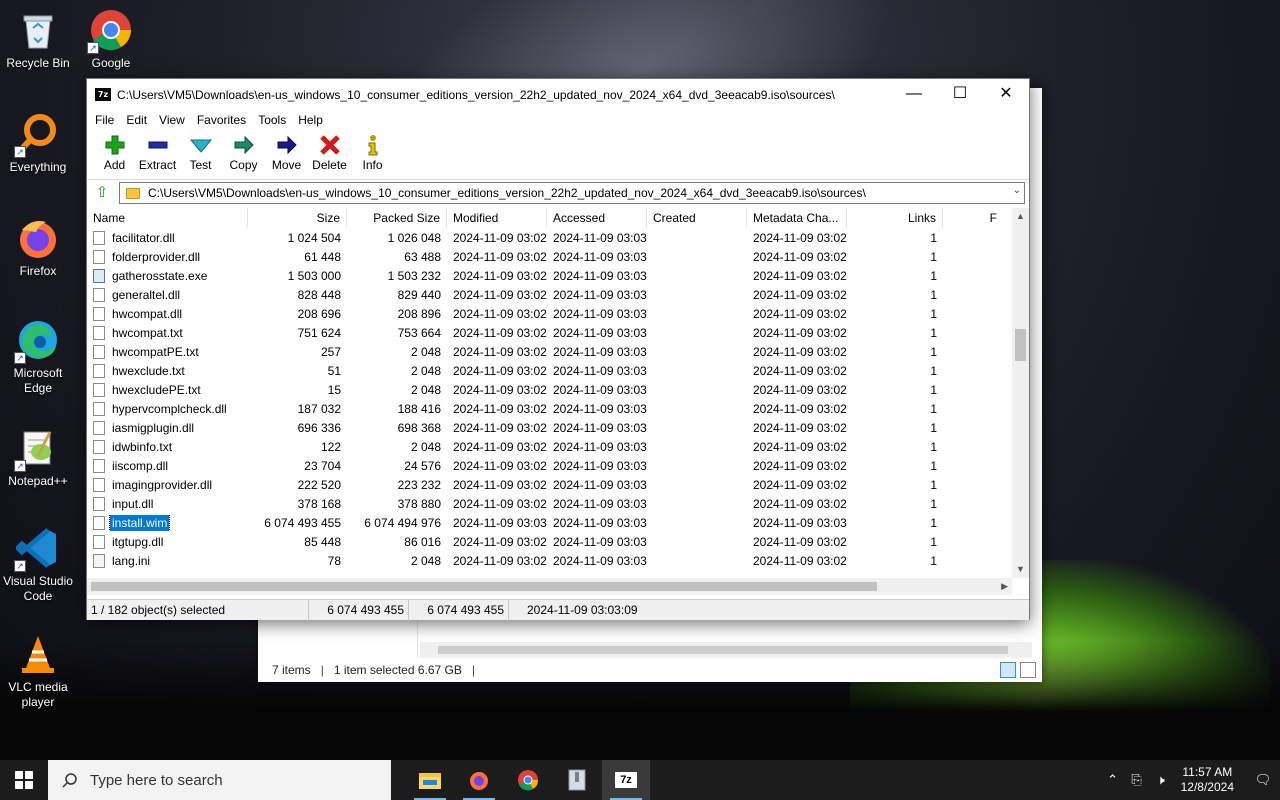 Image resolution: width=1280 pixels, height=800 pixels. I want to click on volume-muted-icon: 🕨, so click(1161, 780).